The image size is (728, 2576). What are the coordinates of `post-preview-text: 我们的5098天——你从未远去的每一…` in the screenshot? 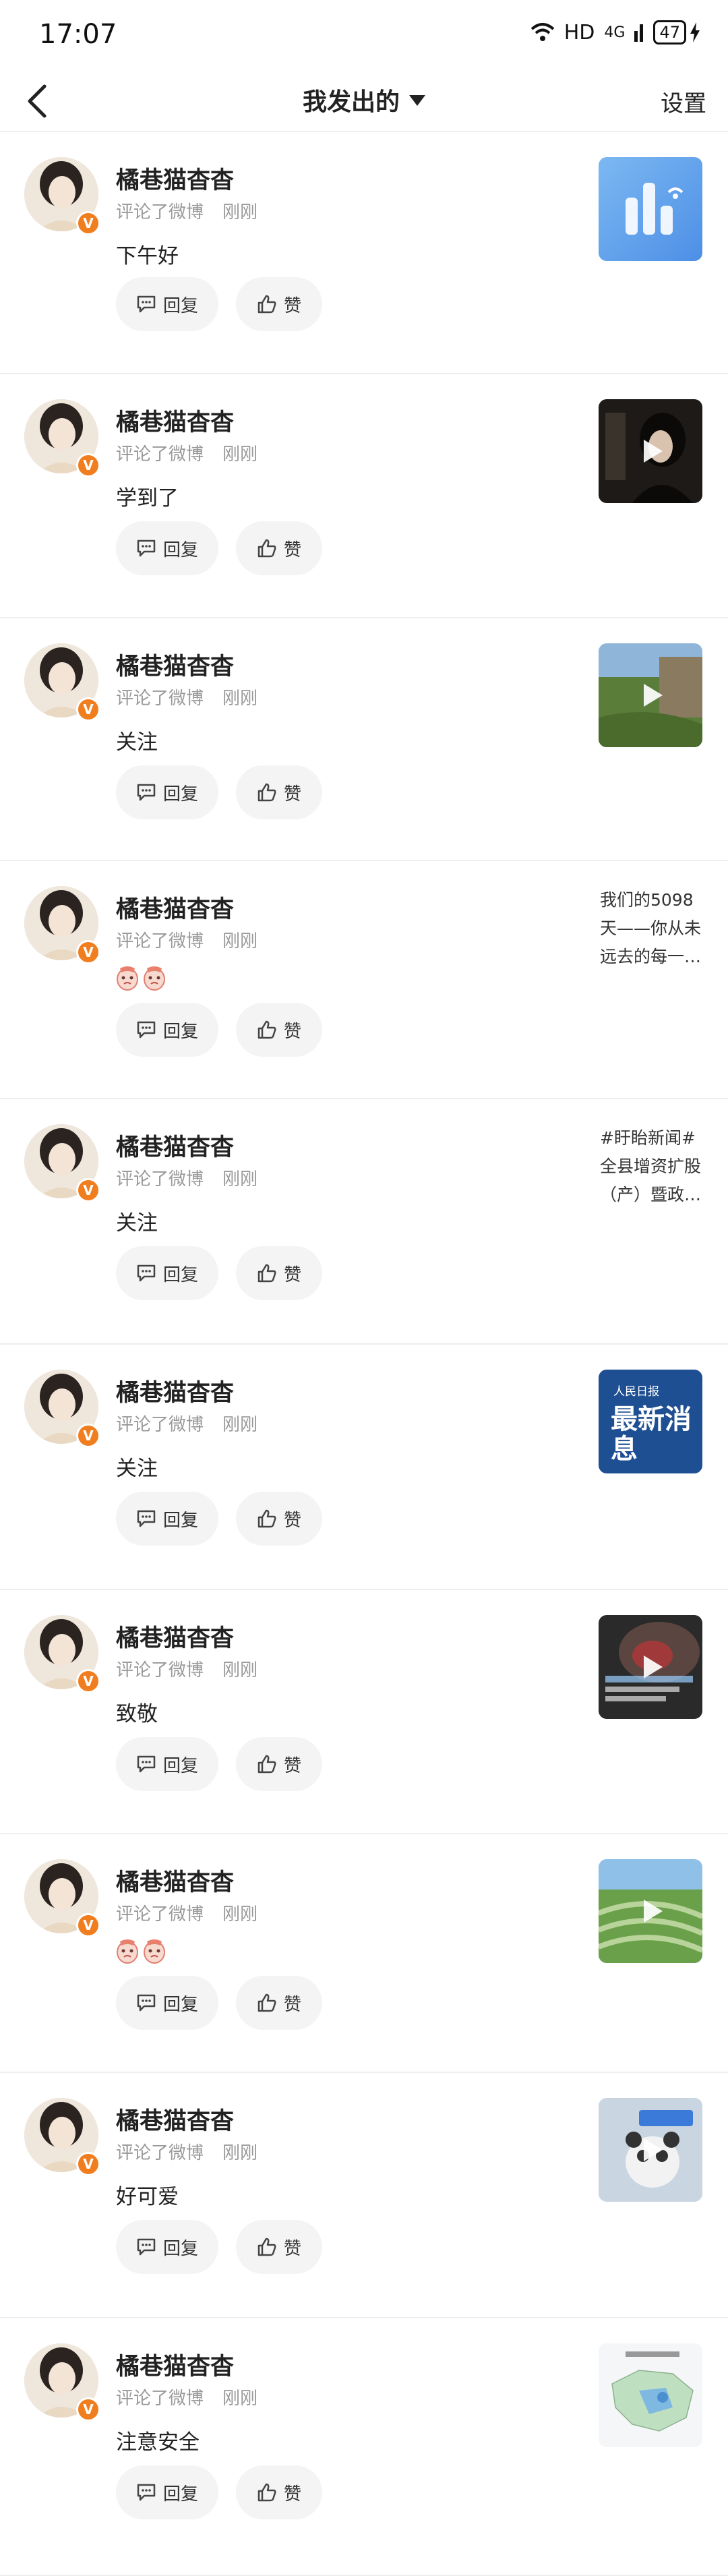 It's located at (654, 928).